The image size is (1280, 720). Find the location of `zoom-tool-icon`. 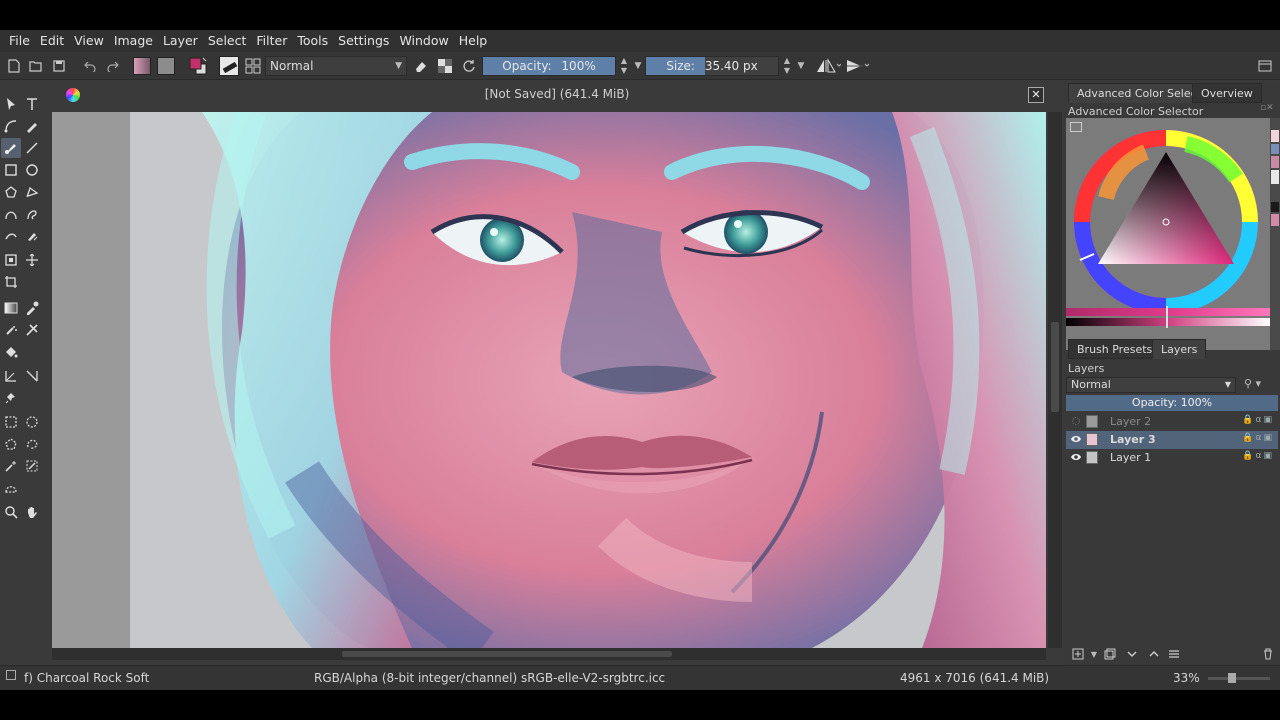

zoom-tool-icon is located at coordinates (11, 512).